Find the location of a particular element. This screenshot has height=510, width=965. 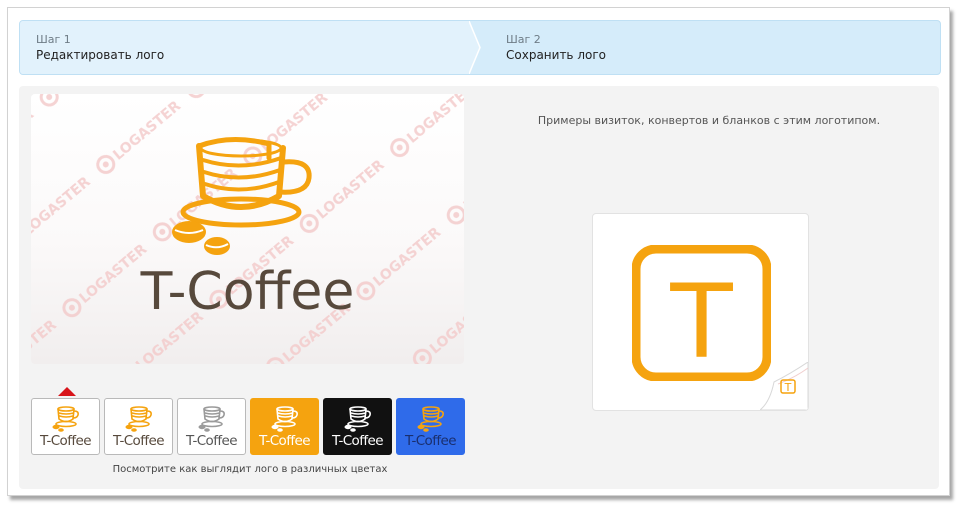

card-stack-preview-icon: T is located at coordinates (784, 386).